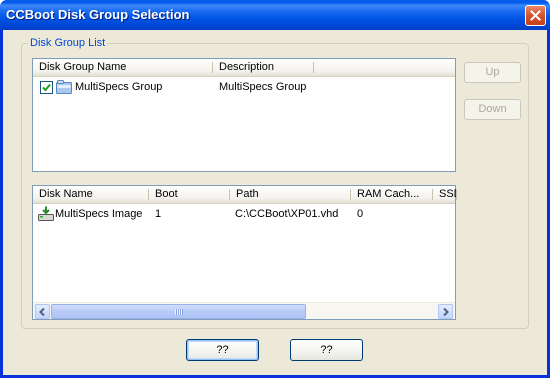 This screenshot has width=550, height=378. Describe the element at coordinates (99, 214) in the screenshot. I see `disk-name: MultiSpecs Image` at that location.